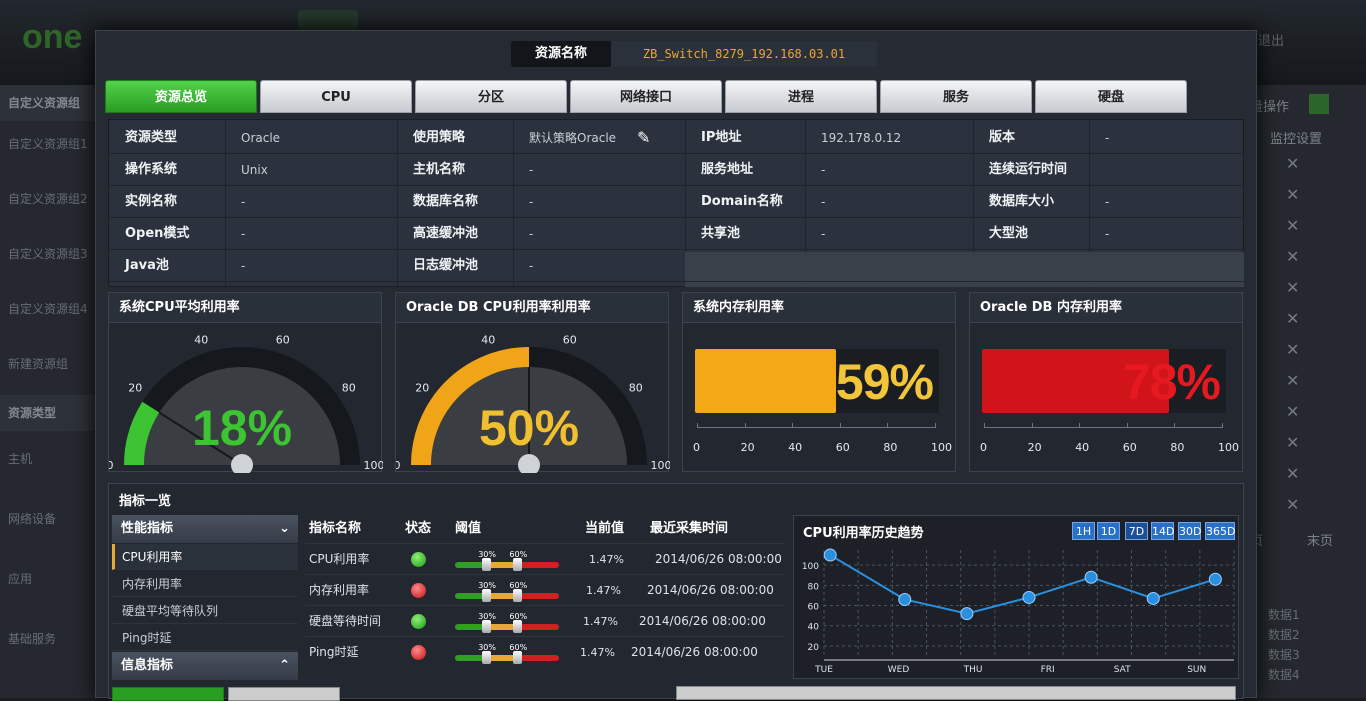 Image resolution: width=1366 pixels, height=701 pixels. I want to click on sidebar-item: 网络设备, so click(50, 527).